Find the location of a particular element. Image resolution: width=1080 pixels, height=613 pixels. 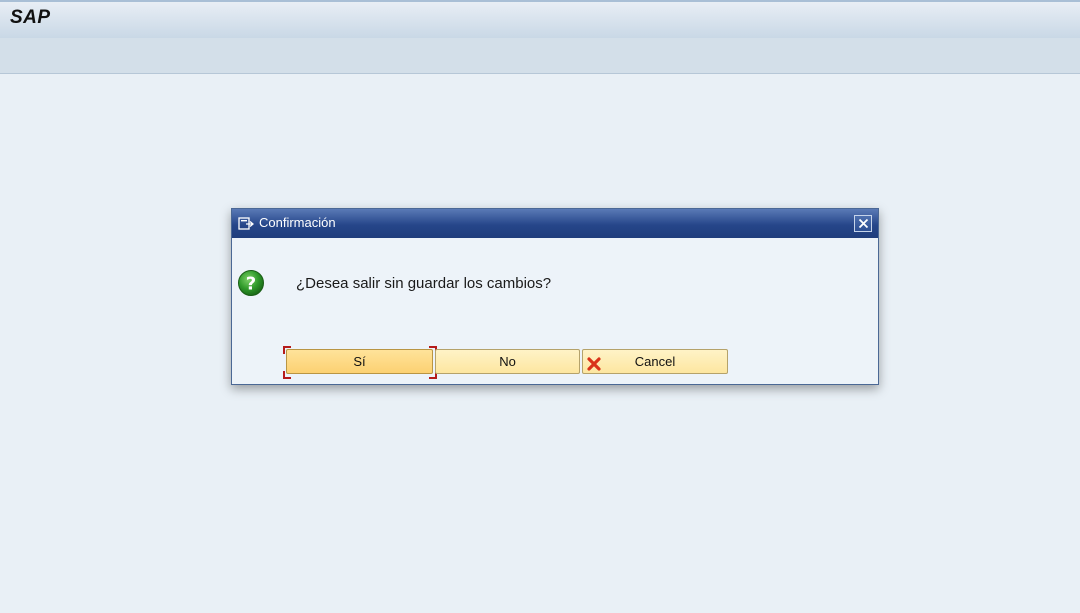

no-button: No is located at coordinates (507, 361).